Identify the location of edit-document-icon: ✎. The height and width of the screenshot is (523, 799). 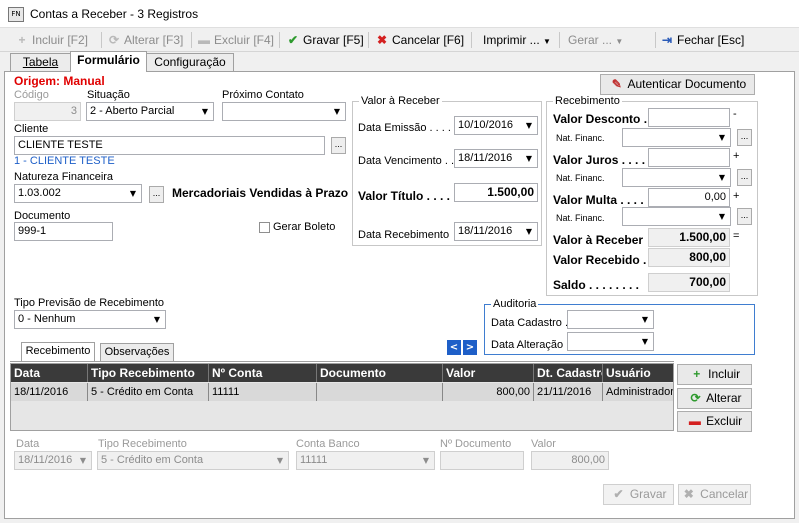
(616, 84).